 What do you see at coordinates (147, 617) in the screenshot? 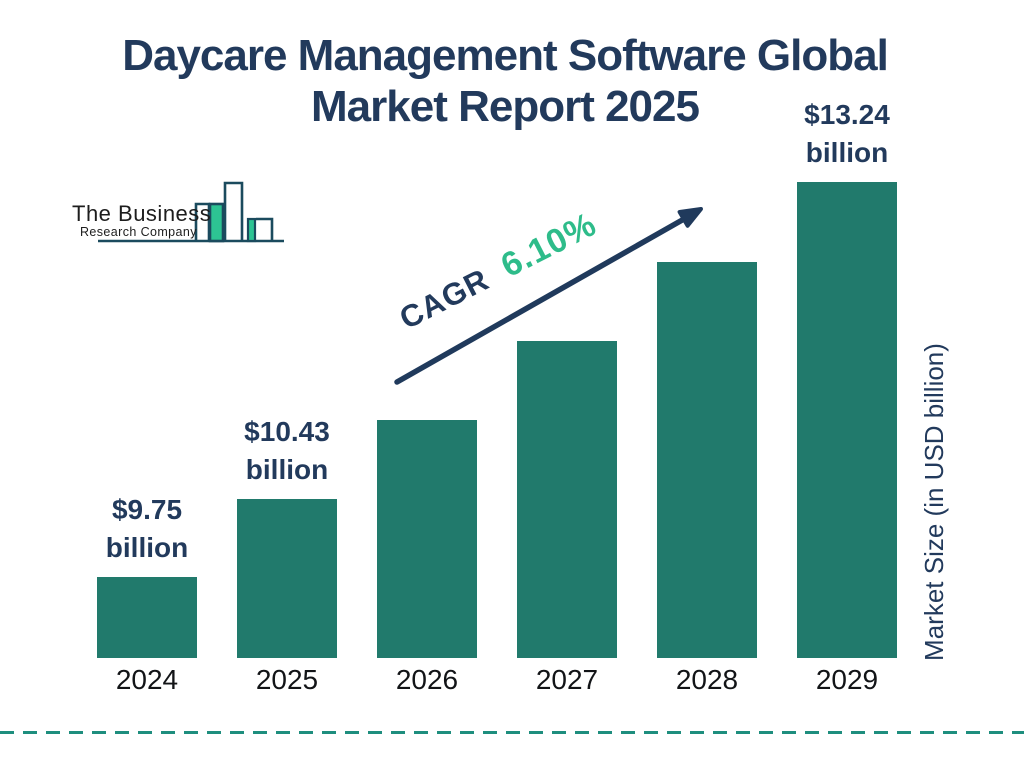
I see `bar-2024` at bounding box center [147, 617].